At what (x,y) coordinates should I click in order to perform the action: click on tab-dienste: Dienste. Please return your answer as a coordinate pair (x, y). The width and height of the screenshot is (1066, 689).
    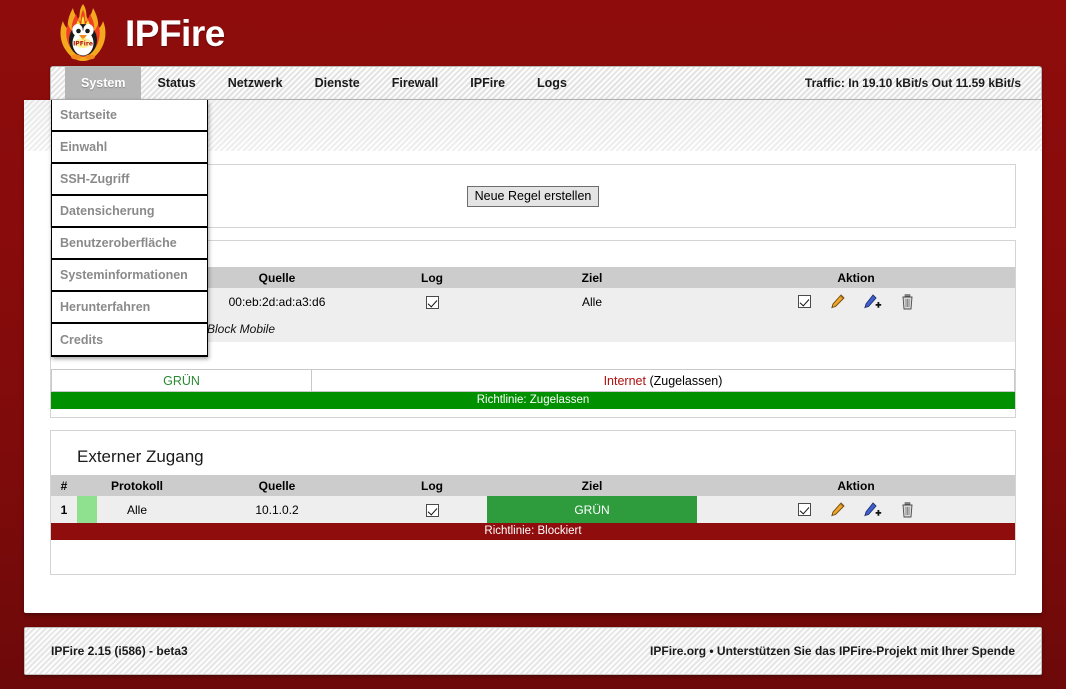
    Looking at the image, I should click on (337, 83).